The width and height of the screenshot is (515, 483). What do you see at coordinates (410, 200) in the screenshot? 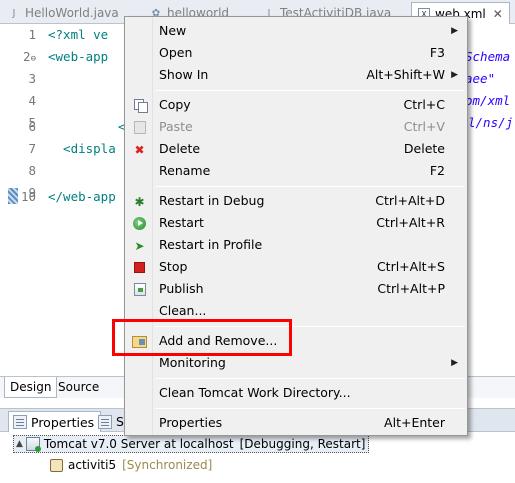
I see `menu-item-shortcut: Ctrl+Alt+D` at bounding box center [410, 200].